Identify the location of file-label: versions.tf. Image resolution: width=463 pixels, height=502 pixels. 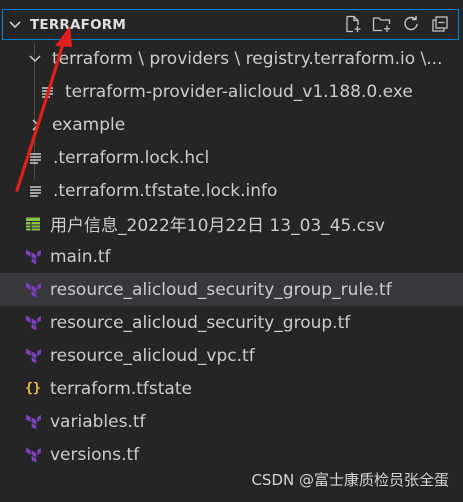
(95, 454).